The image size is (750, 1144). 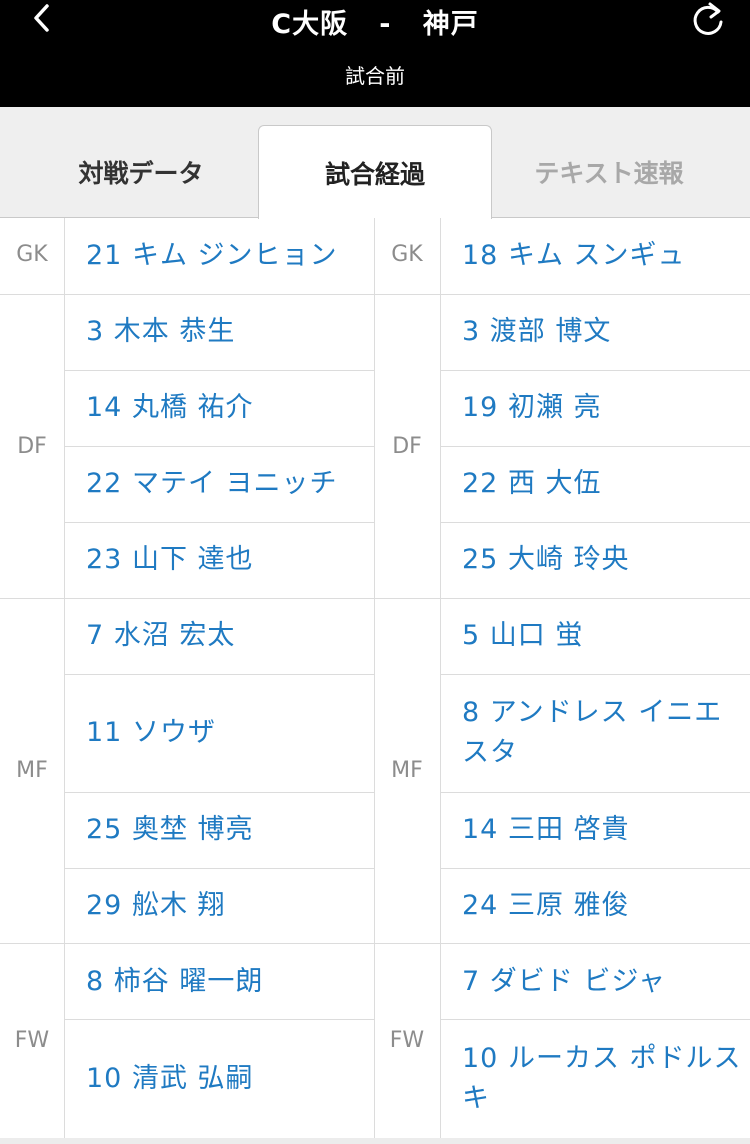 What do you see at coordinates (375, 76) in the screenshot?
I see `match-status: 試合前` at bounding box center [375, 76].